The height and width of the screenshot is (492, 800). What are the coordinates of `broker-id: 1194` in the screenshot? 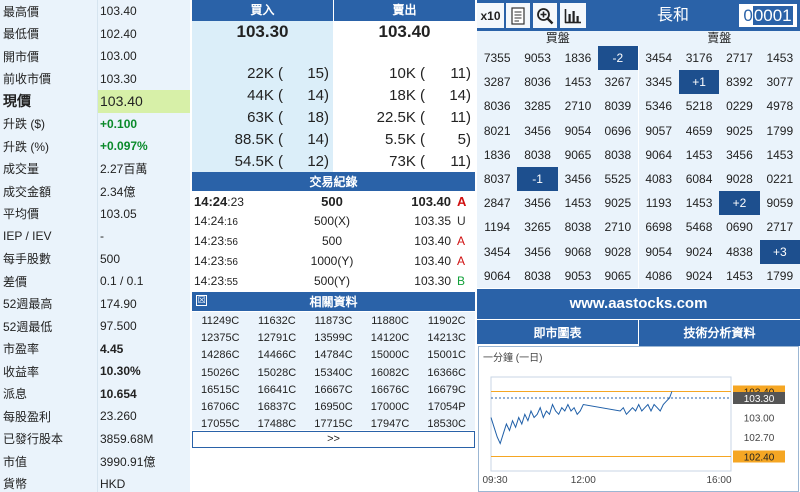 It's located at (497, 227).